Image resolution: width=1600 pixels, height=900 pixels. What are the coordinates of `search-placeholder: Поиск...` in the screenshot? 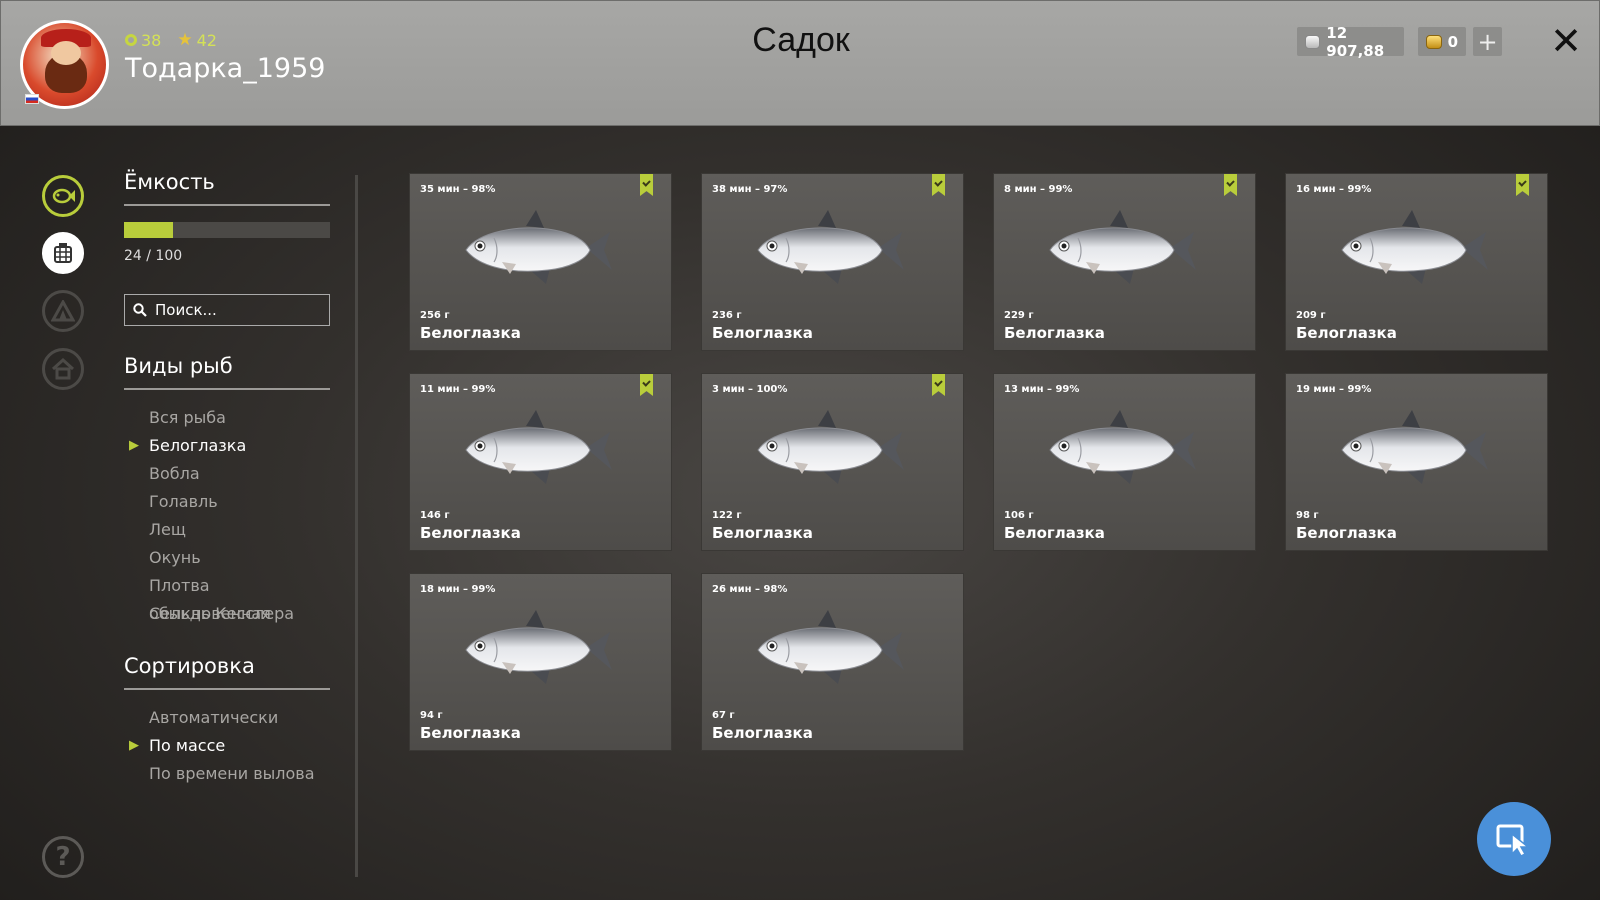 It's located at (186, 310).